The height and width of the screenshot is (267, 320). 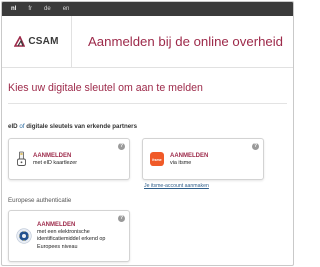 I want to click on header-title: Aanmelden bij de online overheid, so click(x=186, y=41).